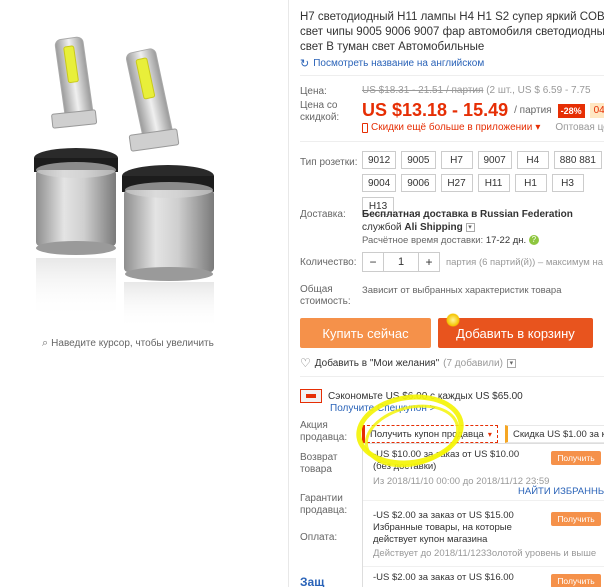 The height and width of the screenshot is (587, 604). What do you see at coordinates (320, 111) in the screenshot?
I see `discount-price-label: Цена со скидкой:` at bounding box center [320, 111].